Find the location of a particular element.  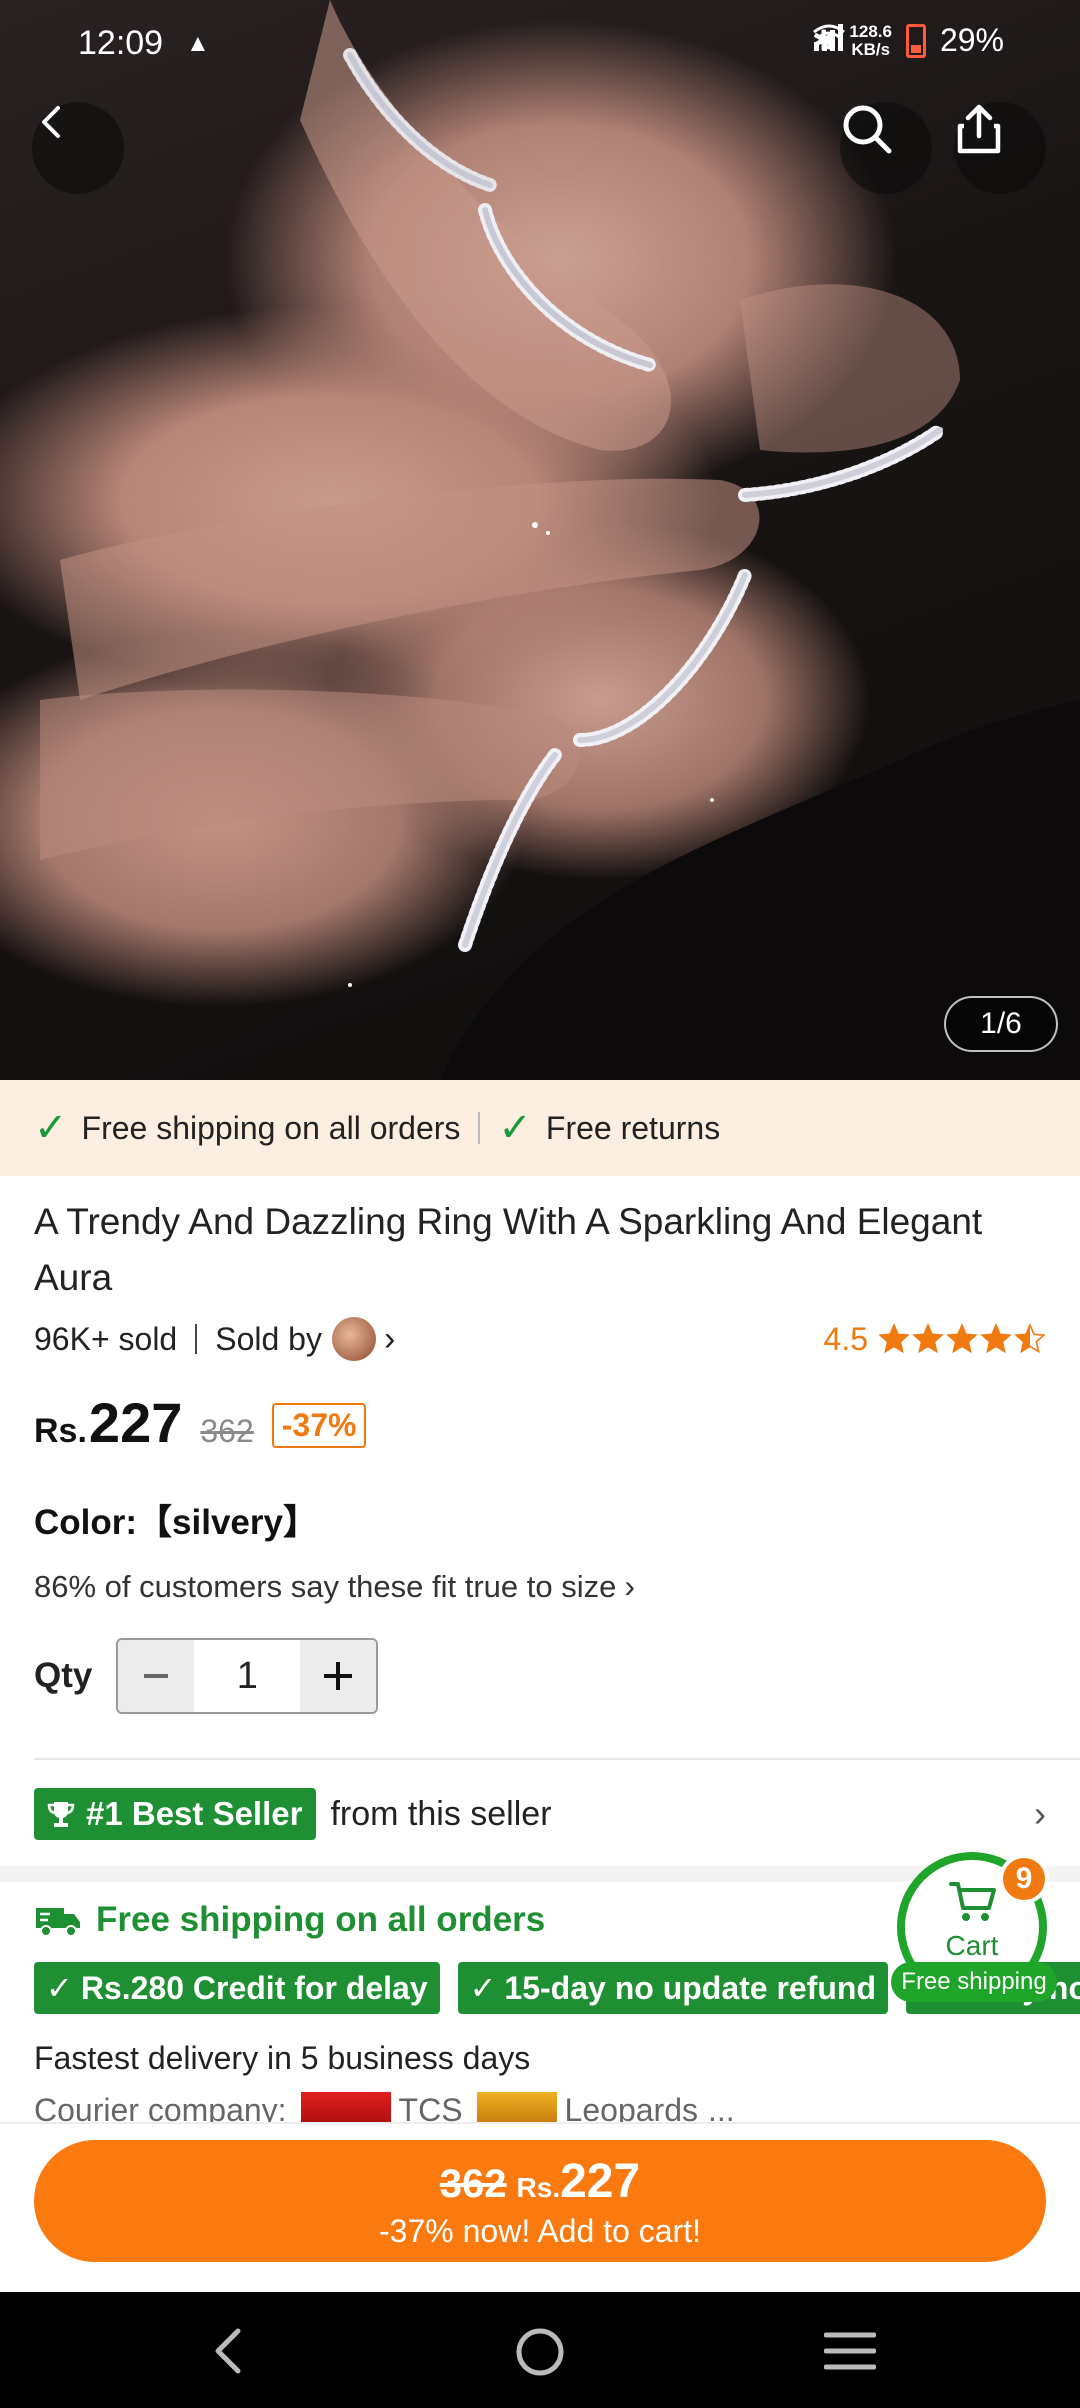

cart-label: Cart is located at coordinates (972, 1945).